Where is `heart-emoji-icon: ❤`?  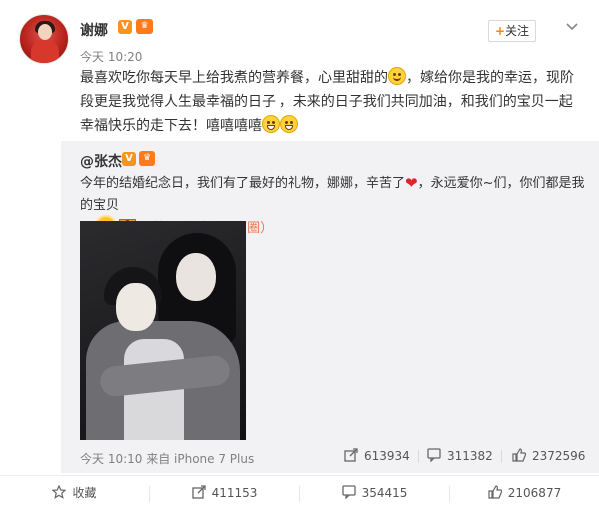 heart-emoji-icon: ❤ is located at coordinates (411, 183).